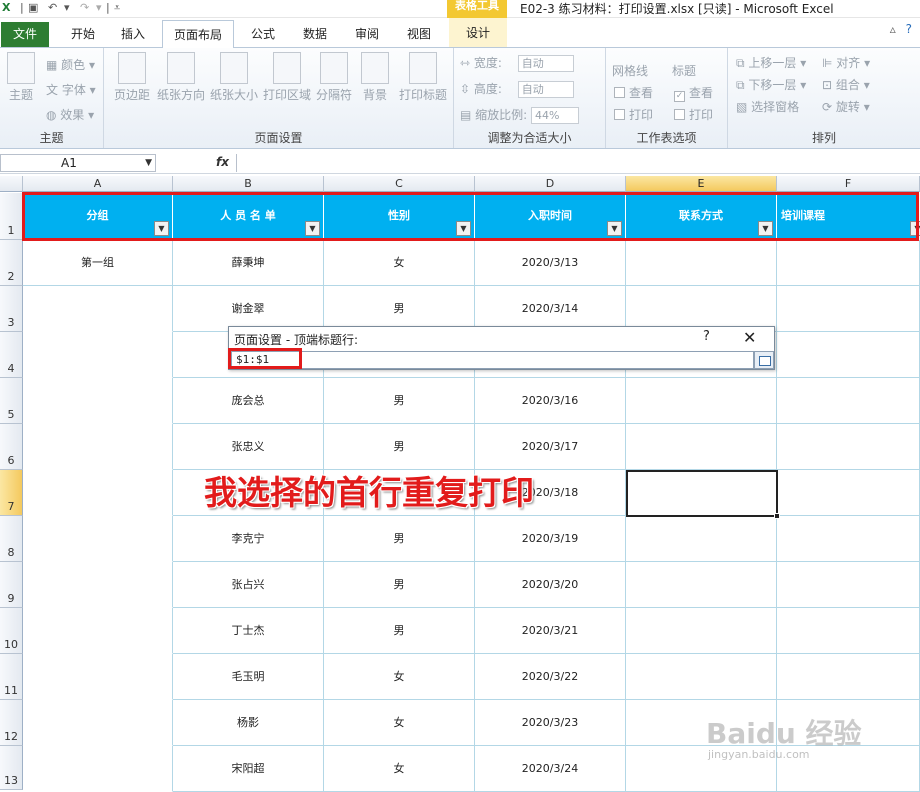  What do you see at coordinates (11, 263) in the screenshot?
I see `row-header-2: 2` at bounding box center [11, 263].